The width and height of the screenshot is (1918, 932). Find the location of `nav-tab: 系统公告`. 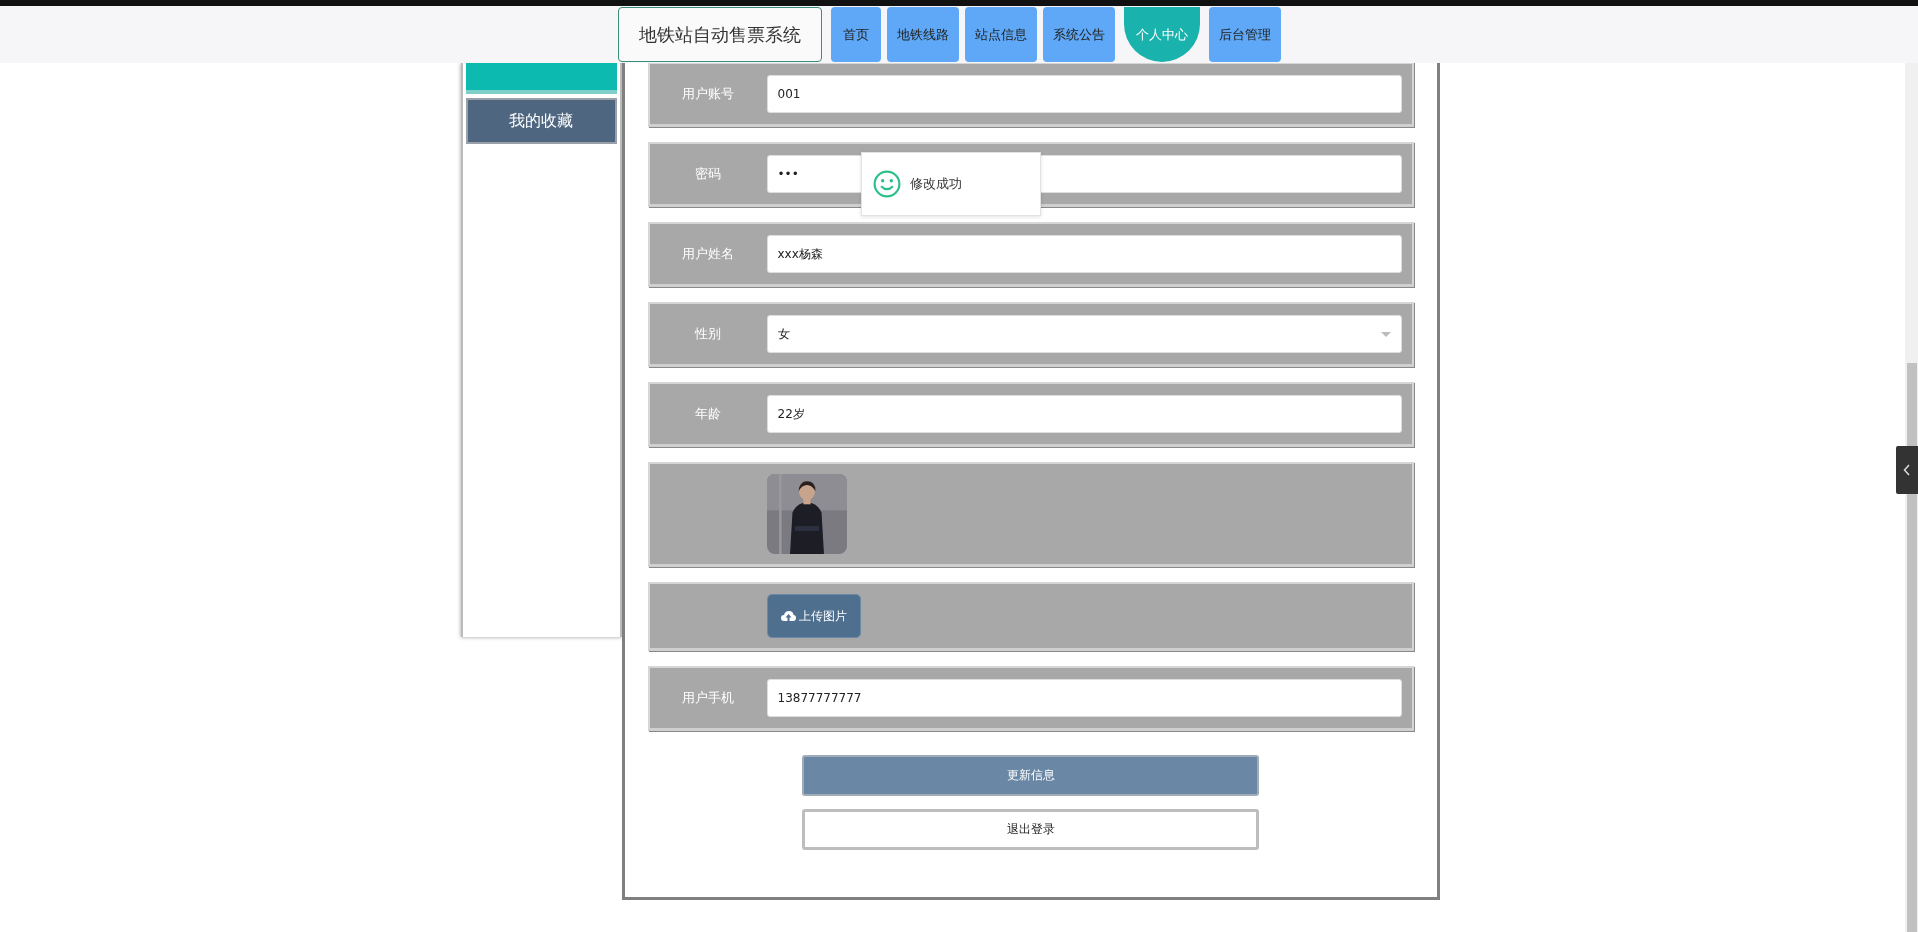

nav-tab: 系统公告 is located at coordinates (1079, 34).